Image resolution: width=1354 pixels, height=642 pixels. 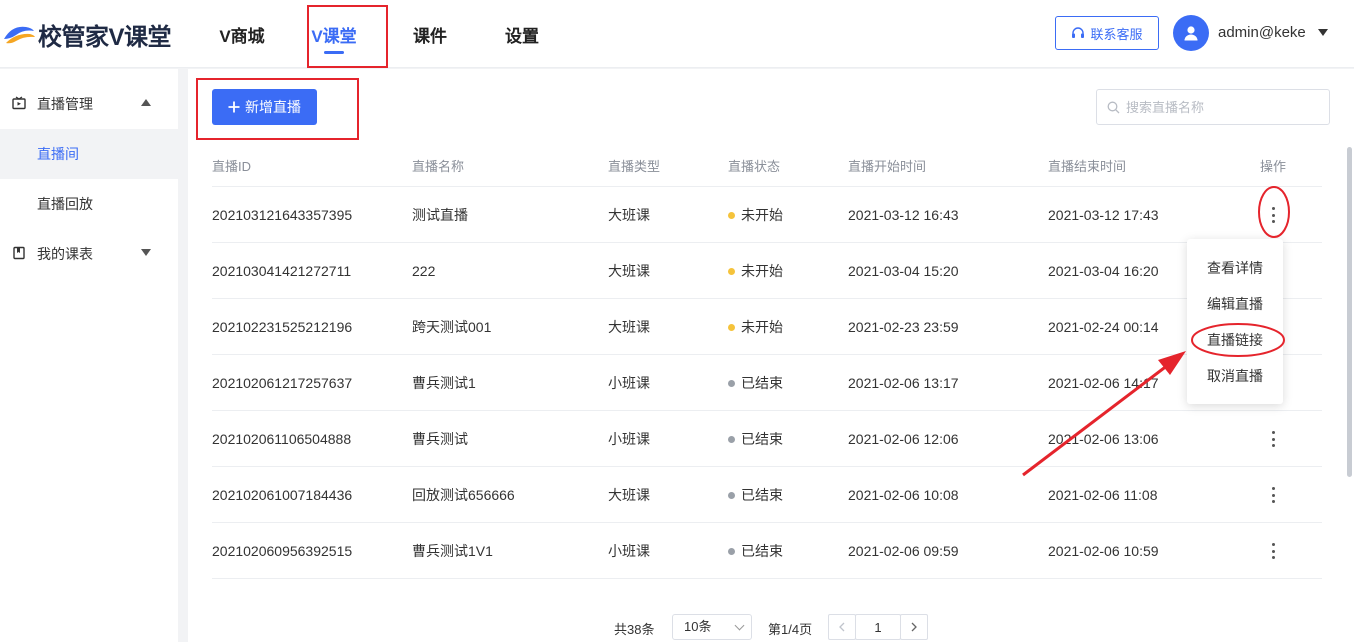 What do you see at coordinates (1103, 215) in the screenshot?
I see `cell-end-time: 2021-03-12 17:43` at bounding box center [1103, 215].